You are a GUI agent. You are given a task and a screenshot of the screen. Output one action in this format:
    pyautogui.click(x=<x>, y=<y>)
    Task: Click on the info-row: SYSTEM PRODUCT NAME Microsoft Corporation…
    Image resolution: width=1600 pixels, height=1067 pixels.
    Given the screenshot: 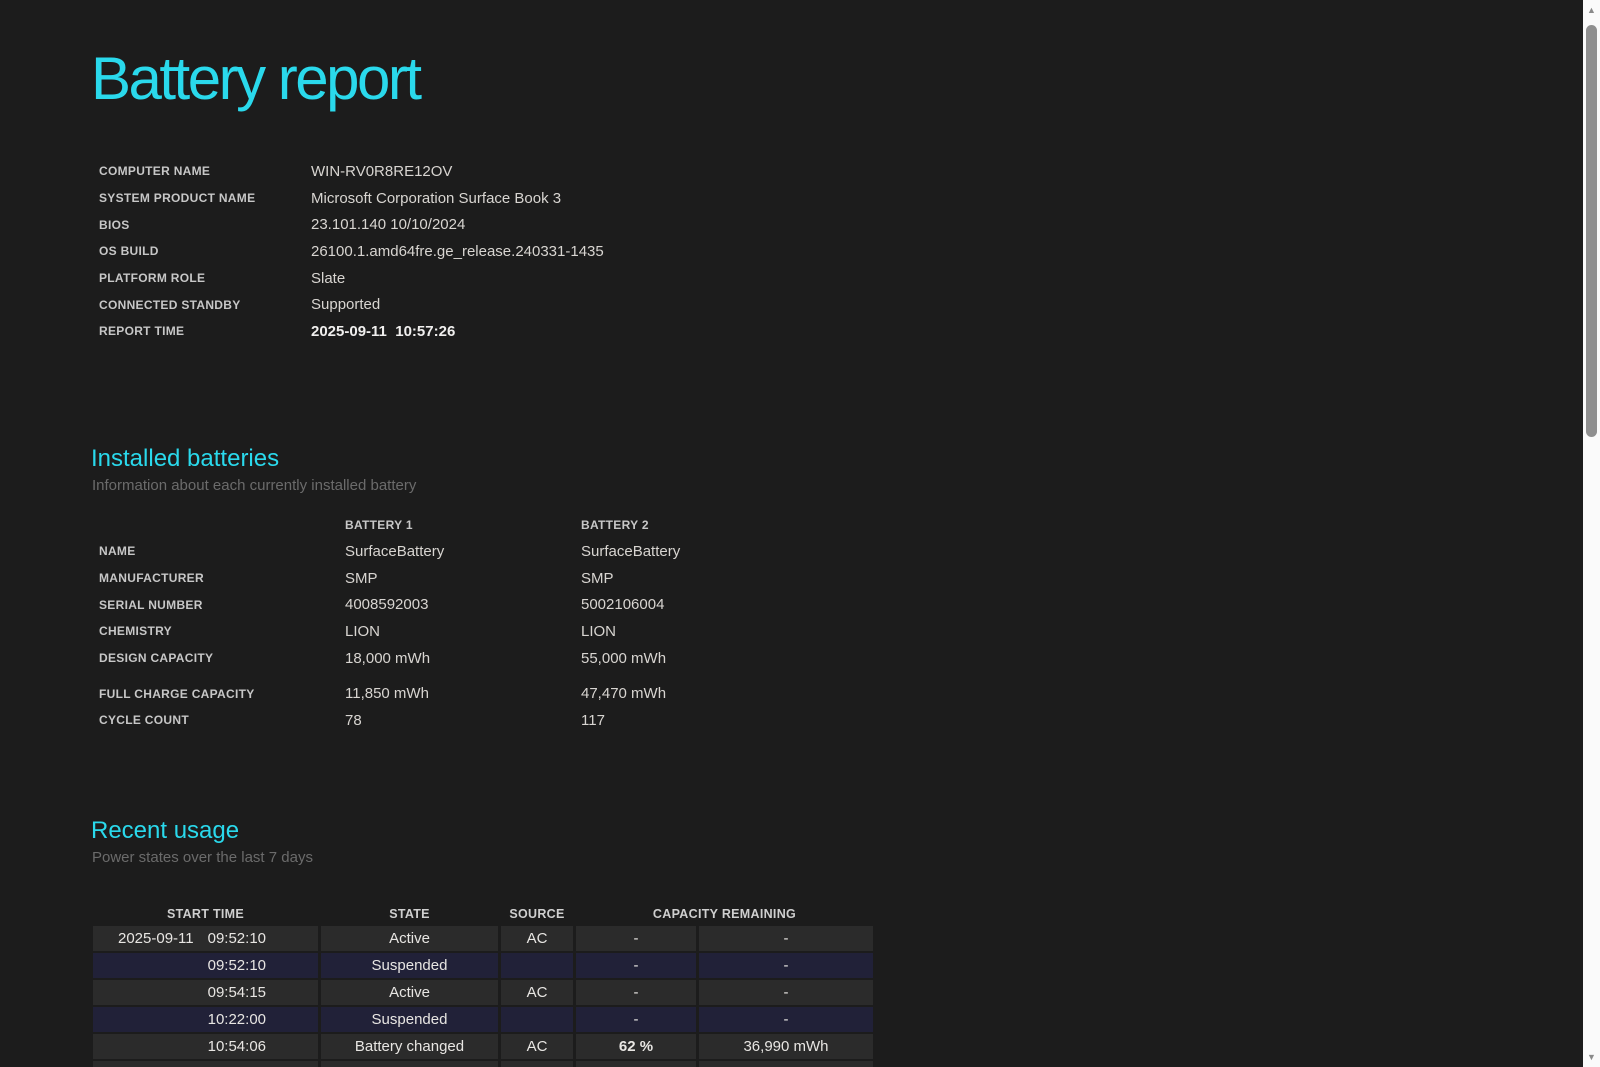 What is the action you would take?
    pyautogui.click(x=348, y=198)
    